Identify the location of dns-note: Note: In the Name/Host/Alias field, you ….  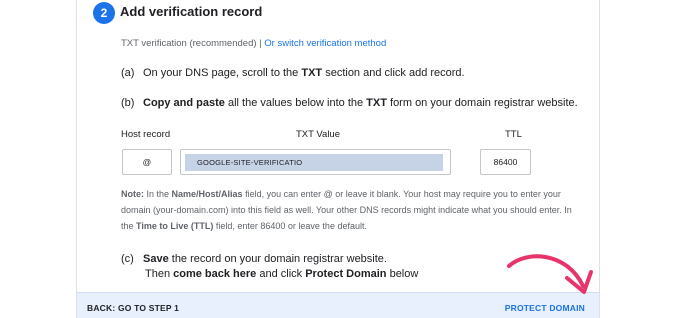
(348, 210).